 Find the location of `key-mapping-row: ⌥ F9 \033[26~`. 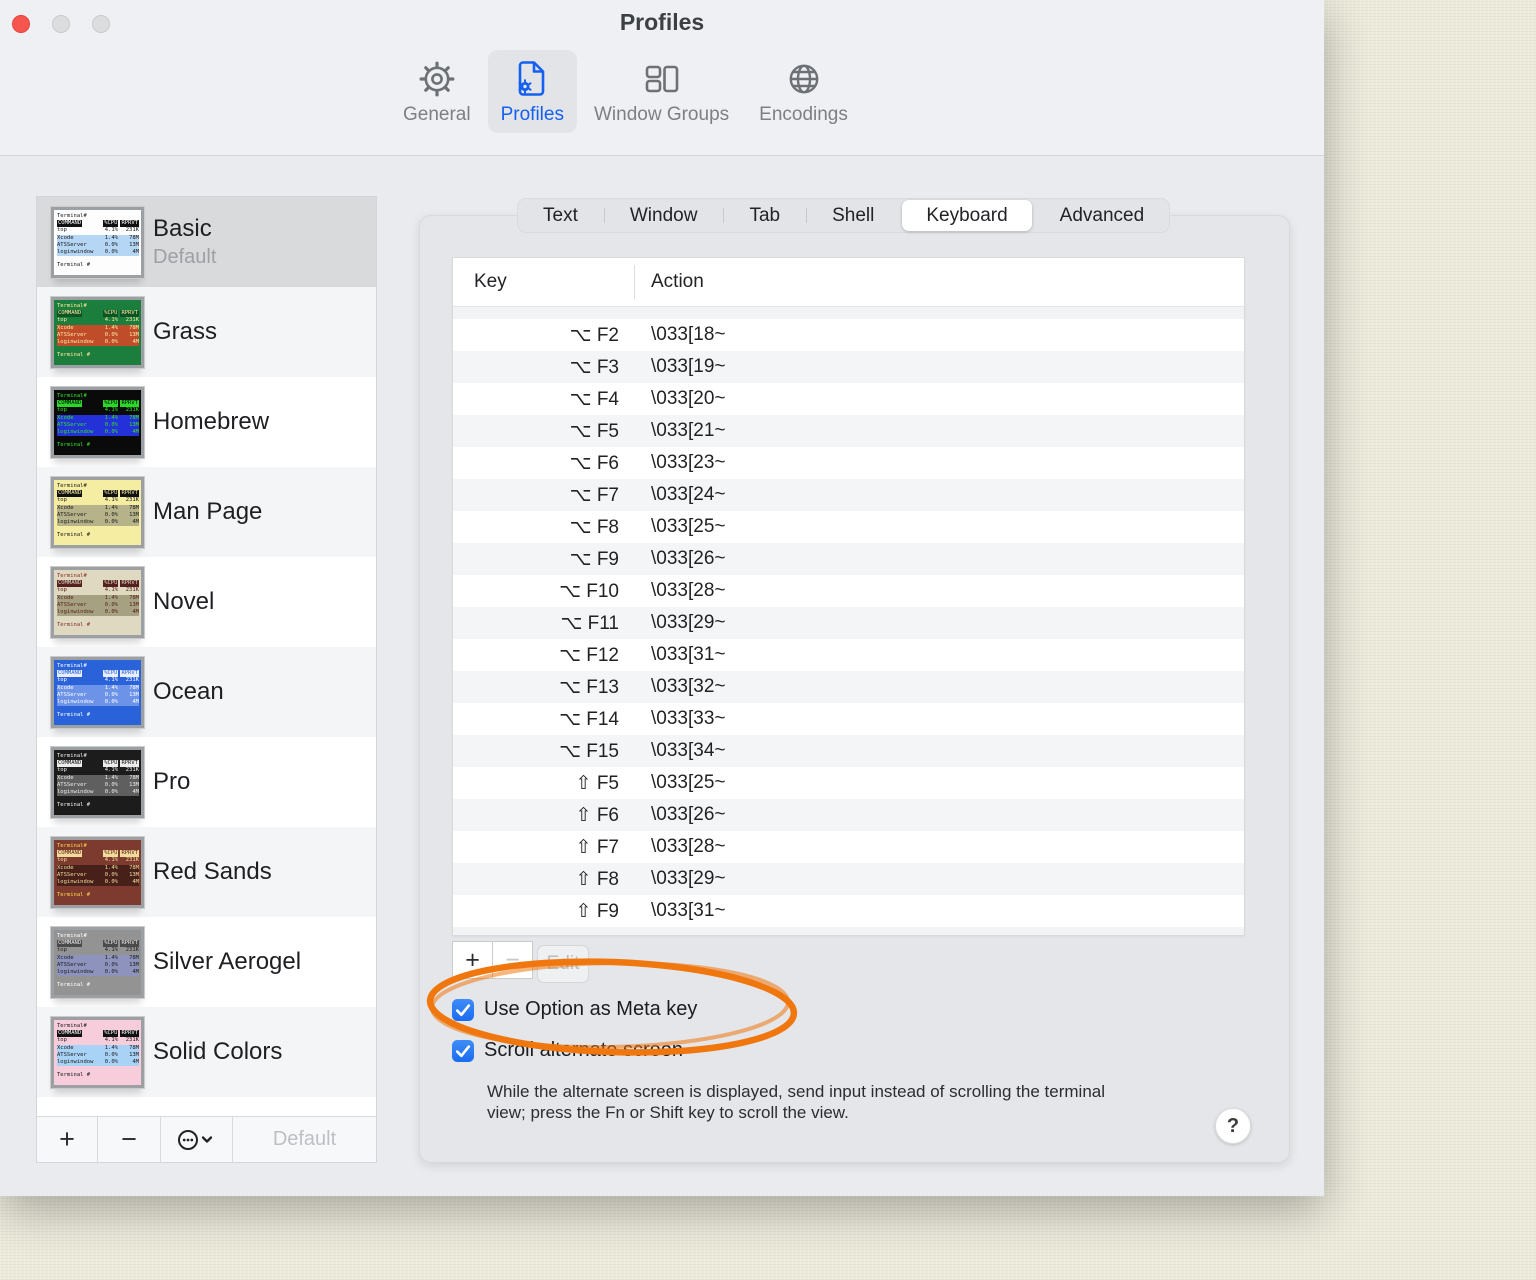

key-mapping-row: ⌥ F9 \033[26~ is located at coordinates (848, 559).